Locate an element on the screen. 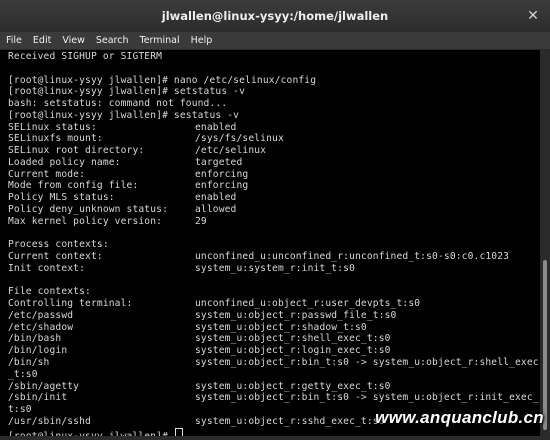 This screenshot has width=550, height=440. terminal-line-value: allowed is located at coordinates (216, 209).